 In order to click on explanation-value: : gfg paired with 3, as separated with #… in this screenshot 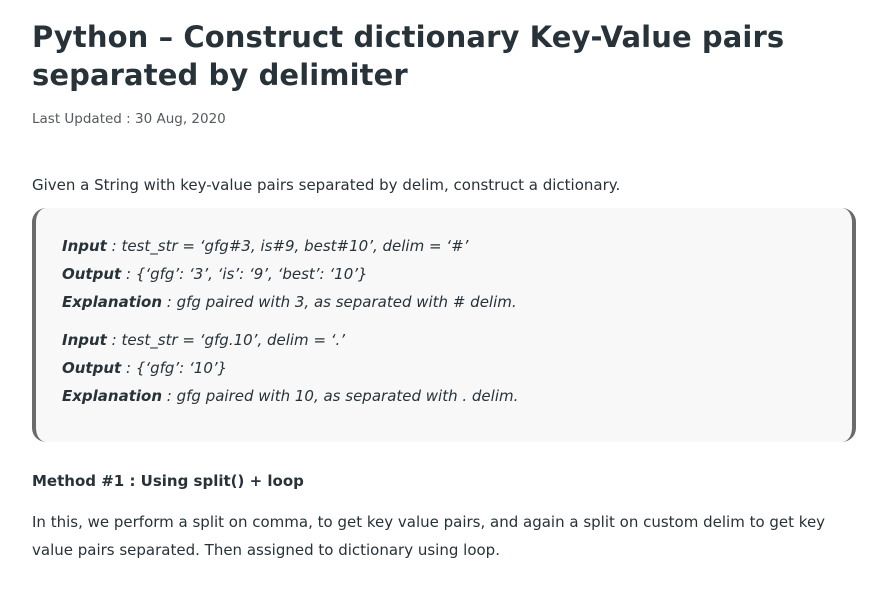, I will do `click(339, 302)`.